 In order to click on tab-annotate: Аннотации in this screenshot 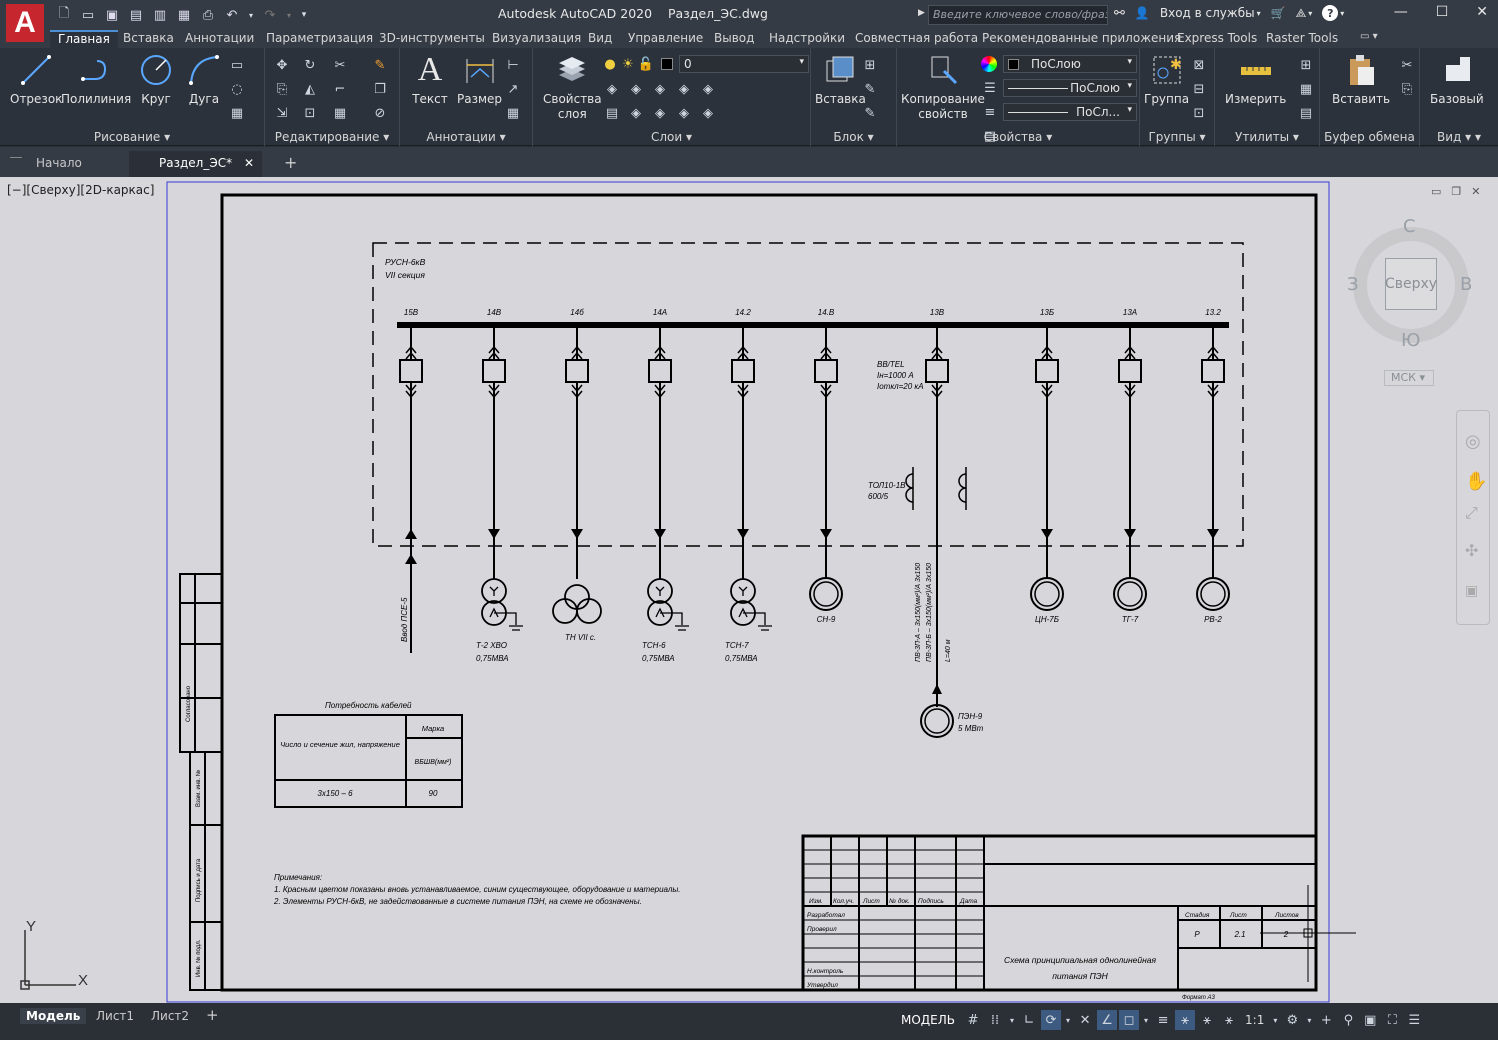, I will do `click(219, 38)`.